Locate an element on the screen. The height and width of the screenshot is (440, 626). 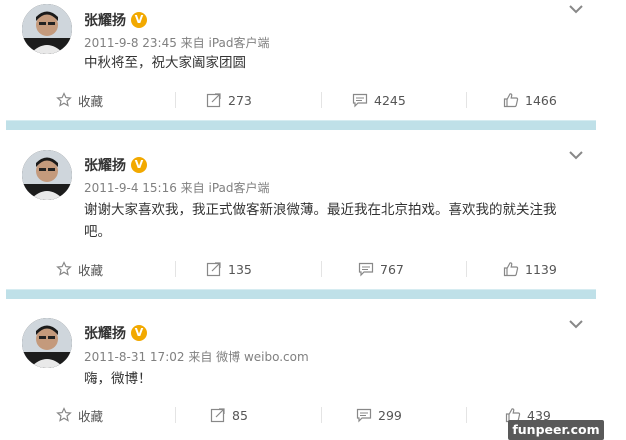
post-content: 中秋将至，祝大家阖家团圆 is located at coordinates (165, 63).